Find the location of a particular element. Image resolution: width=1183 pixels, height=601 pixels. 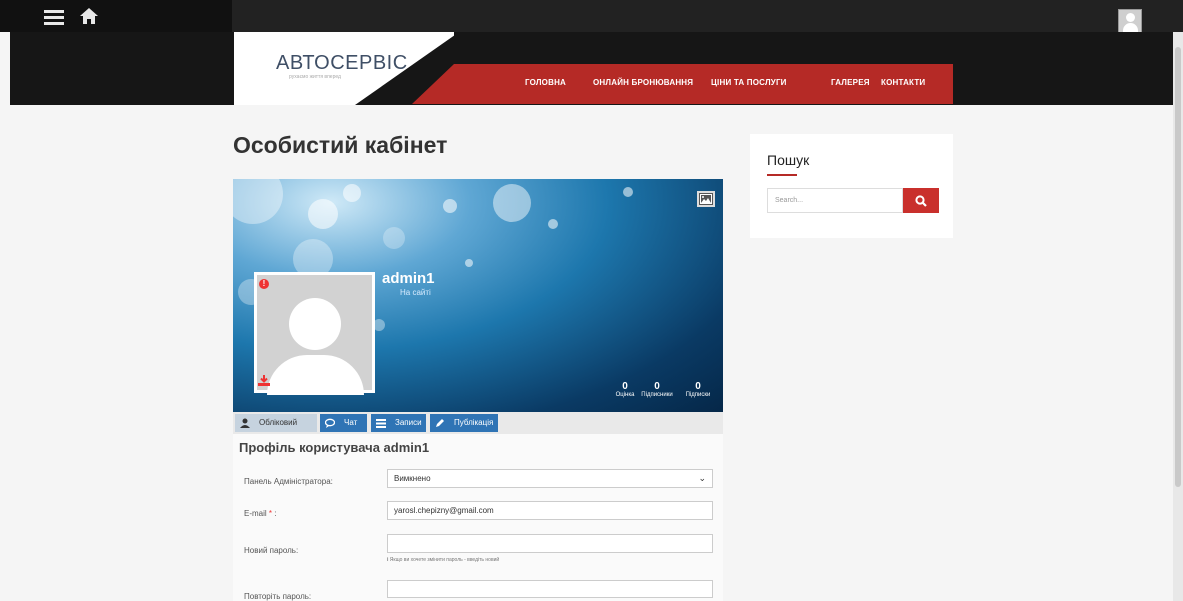

profile-tabs: Обліковий запис Чат Записи Публікація is located at coordinates (478, 428).